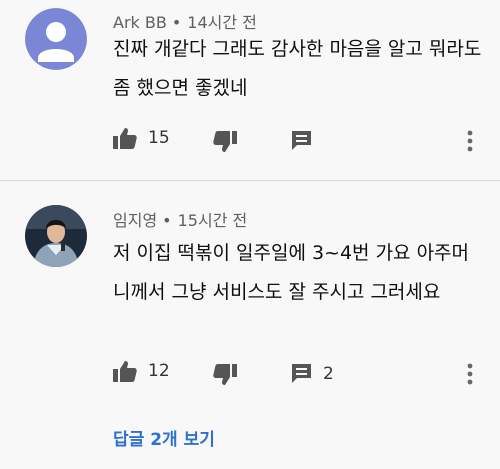 This screenshot has height=469, width=500. What do you see at coordinates (297, 68) in the screenshot?
I see `comment-text: 진짜 개같다 그래도 감사한 마음을 알고 뭐라도 좀 했으면 좋겠네` at bounding box center [297, 68].